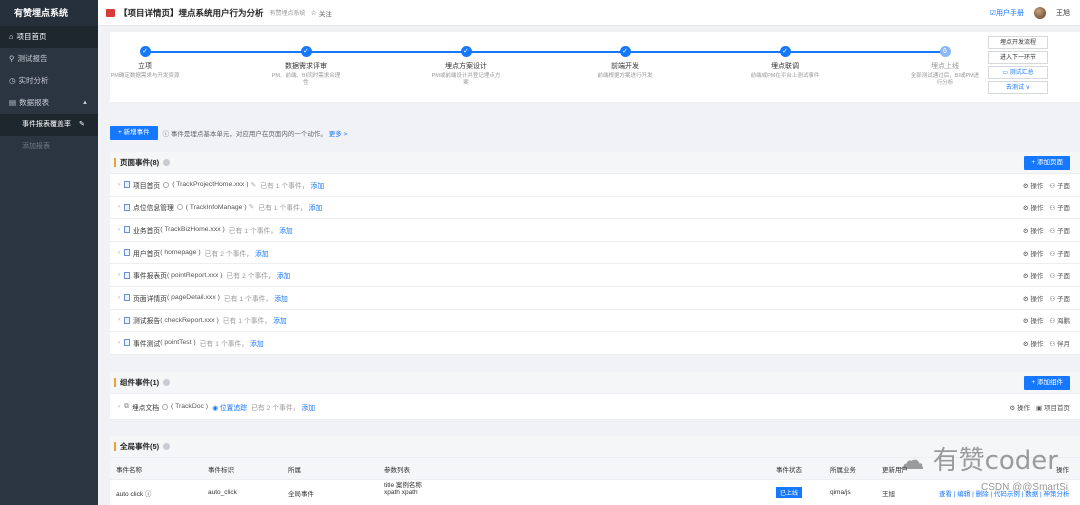  Describe the element at coordinates (595, 253) in the screenshot. I see `list-item: › 用户首页 ( homepage ) 已有 2 个事件， 添加 ⚙ 操作 ⚇ 子面` at that location.